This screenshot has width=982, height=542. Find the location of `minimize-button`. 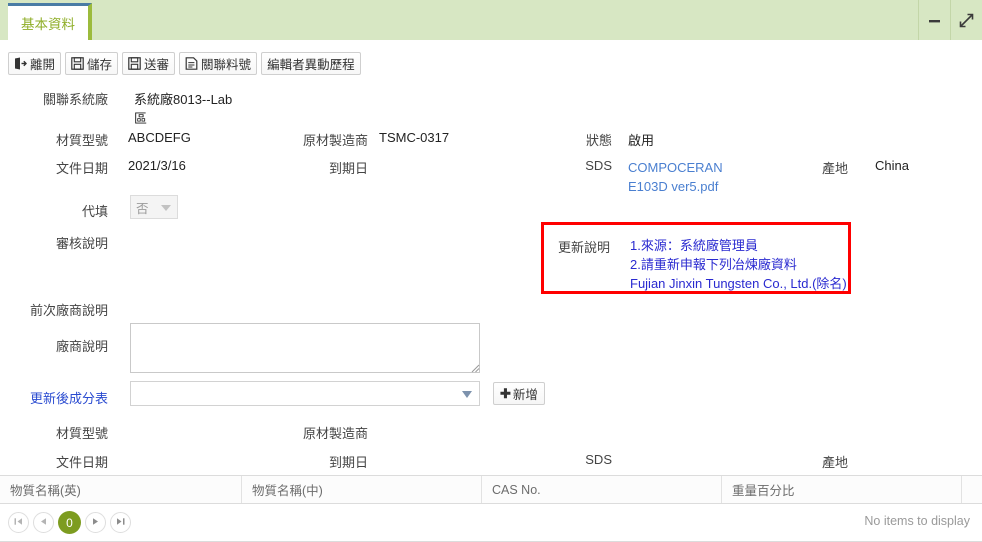

minimize-button is located at coordinates (934, 20).